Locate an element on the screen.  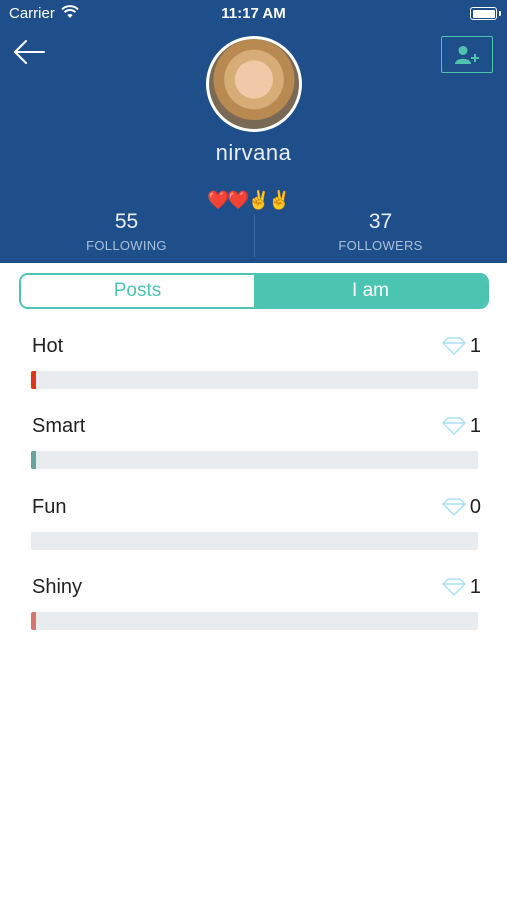
status-bar: Carrier 11:17 AM is located at coordinates (253, 14).